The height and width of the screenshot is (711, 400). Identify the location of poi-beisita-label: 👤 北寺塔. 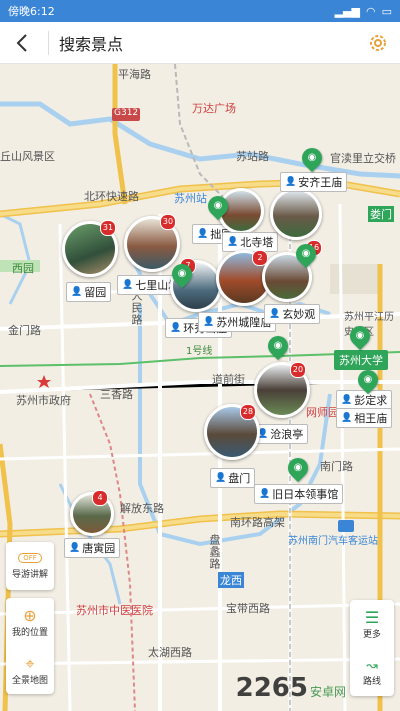
(250, 242).